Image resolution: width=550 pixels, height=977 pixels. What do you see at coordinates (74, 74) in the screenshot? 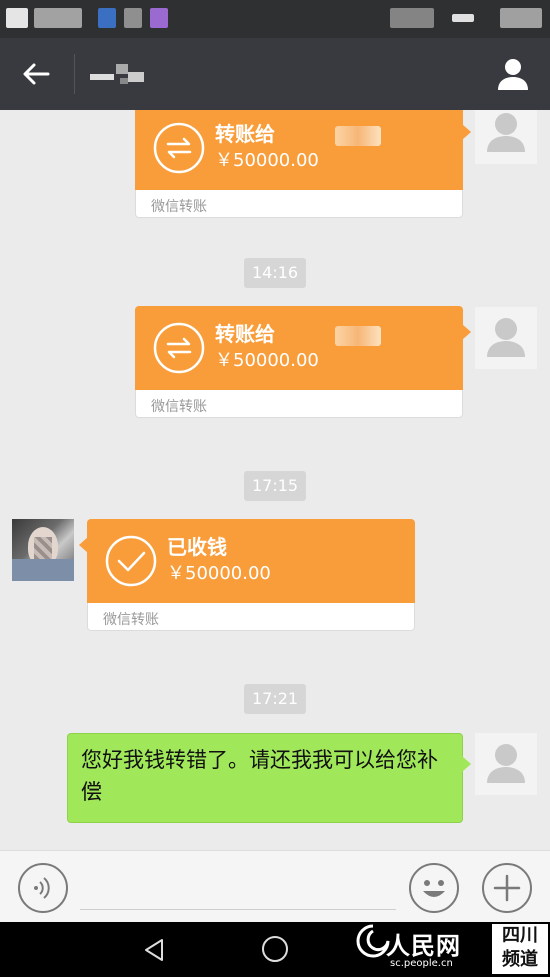
I see `title-divider` at bounding box center [74, 74].